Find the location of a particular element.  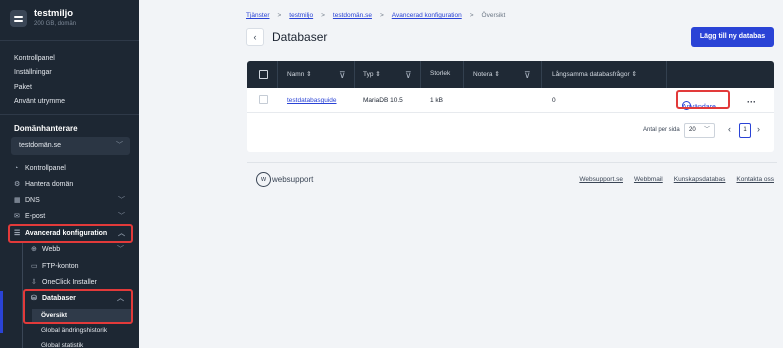

sidebar-item-hantera-doman: ⚙ Hantera domän is located at coordinates (73, 185).